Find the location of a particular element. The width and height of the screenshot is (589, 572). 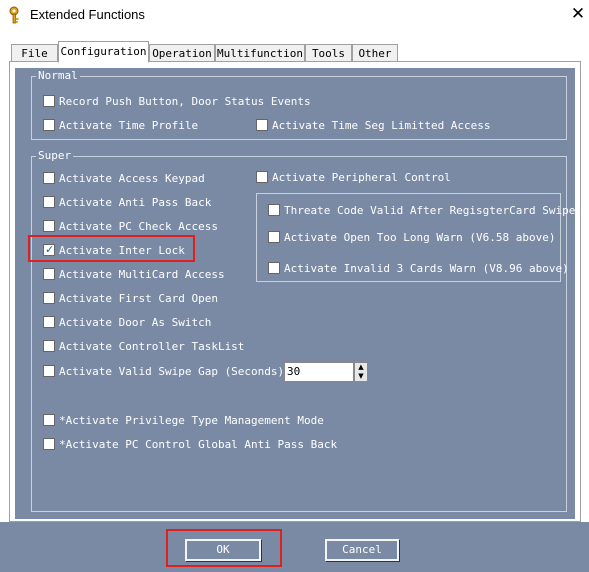

tab-file: File is located at coordinates (34, 53).